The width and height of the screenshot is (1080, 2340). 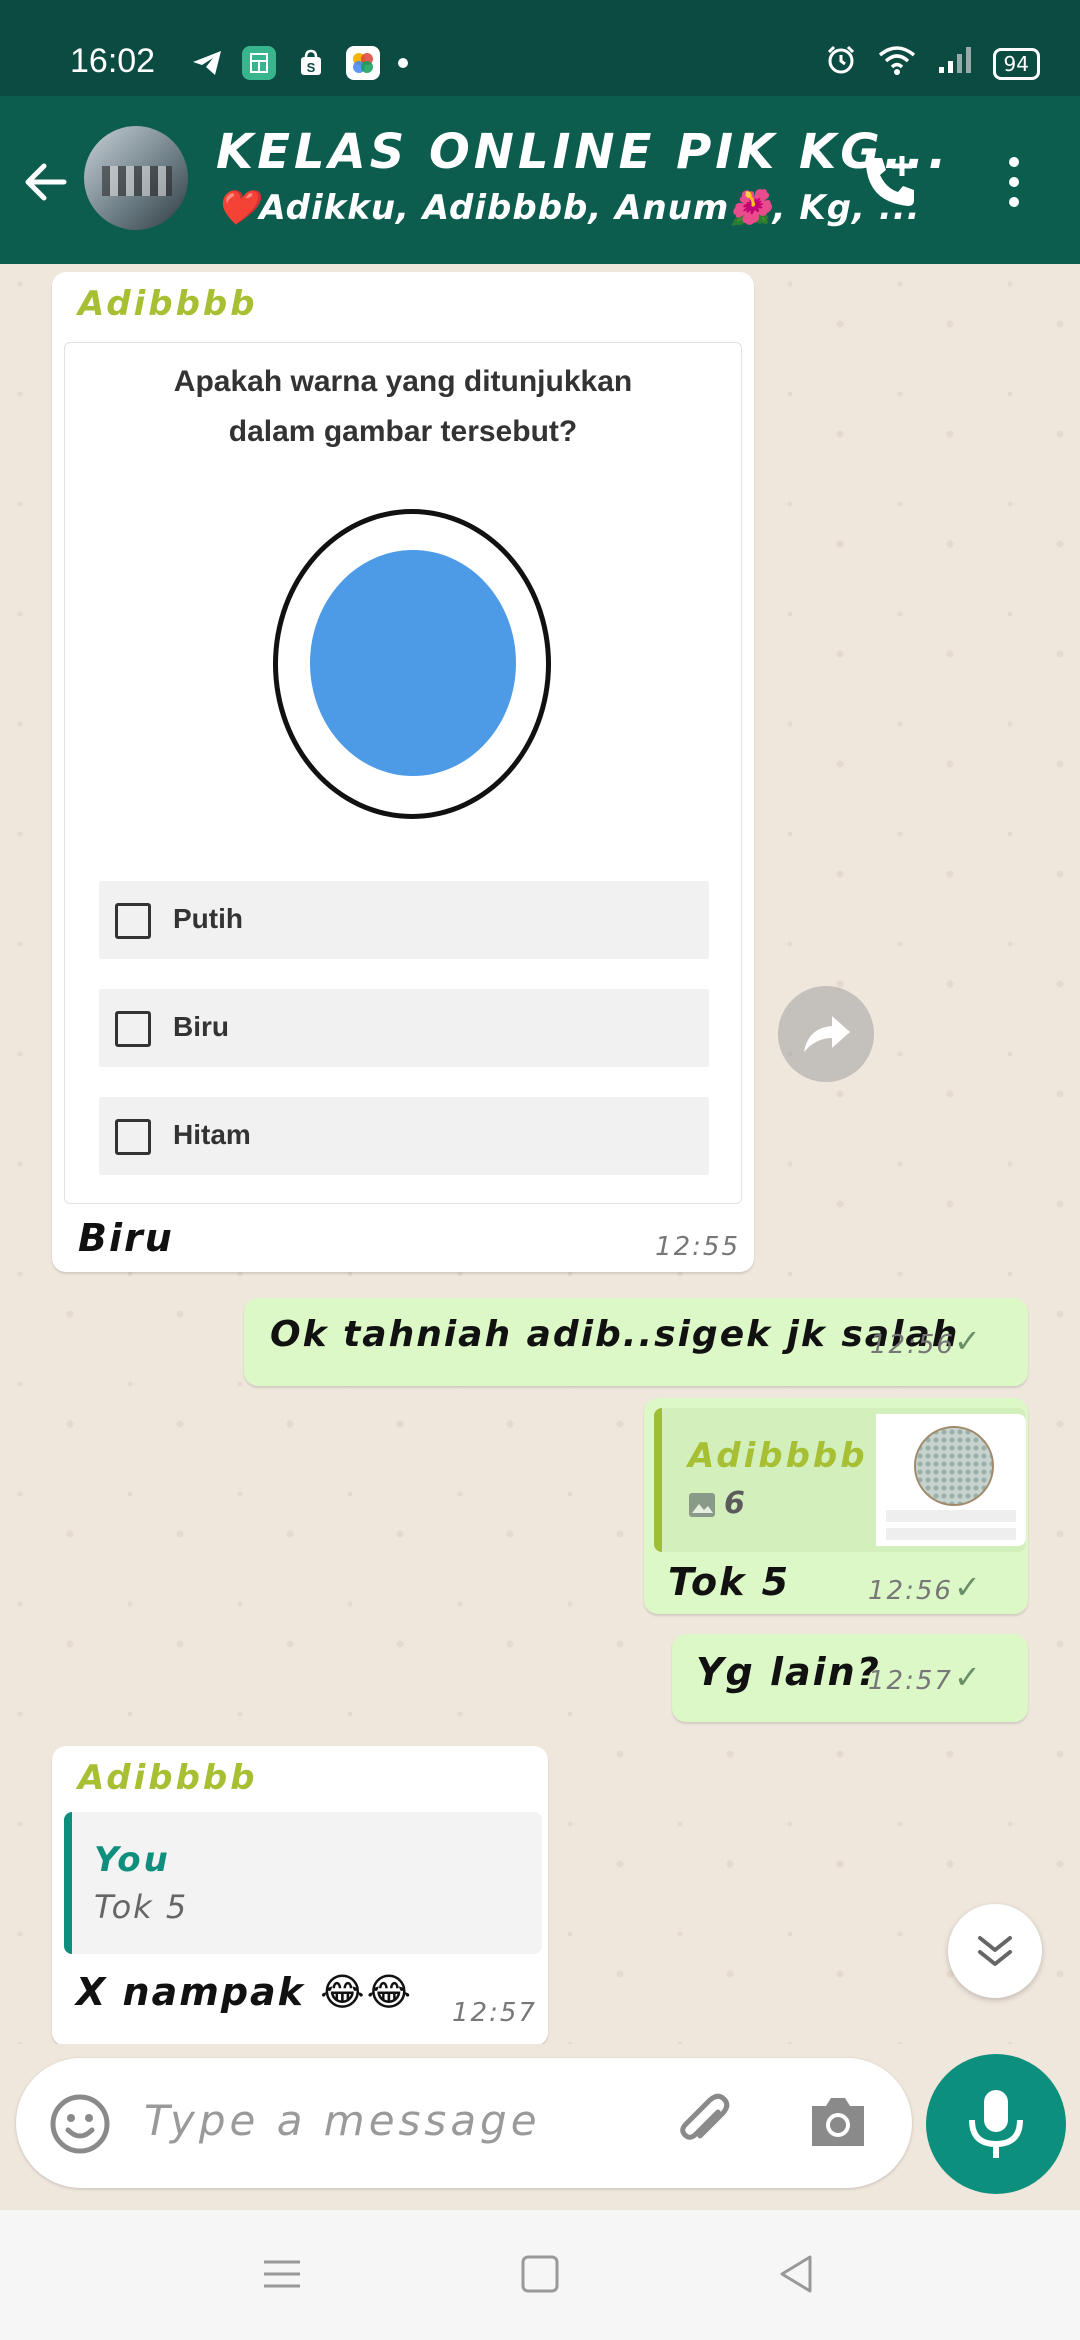 I want to click on quoted-sender: You, so click(x=132, y=1860).